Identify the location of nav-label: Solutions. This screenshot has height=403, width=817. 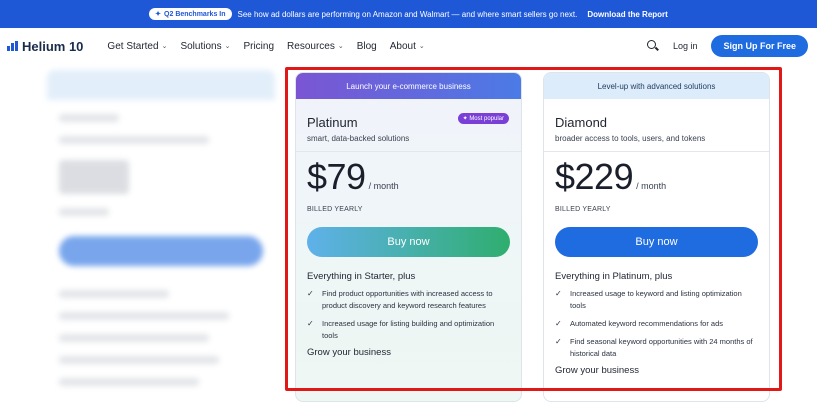
(201, 46).